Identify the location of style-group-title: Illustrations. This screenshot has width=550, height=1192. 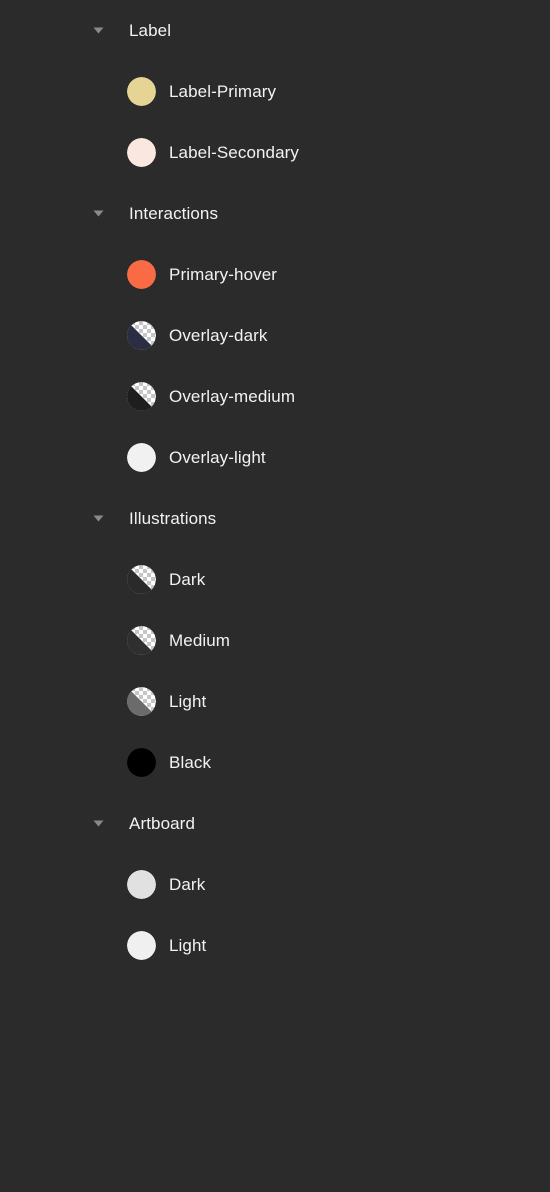
(173, 518).